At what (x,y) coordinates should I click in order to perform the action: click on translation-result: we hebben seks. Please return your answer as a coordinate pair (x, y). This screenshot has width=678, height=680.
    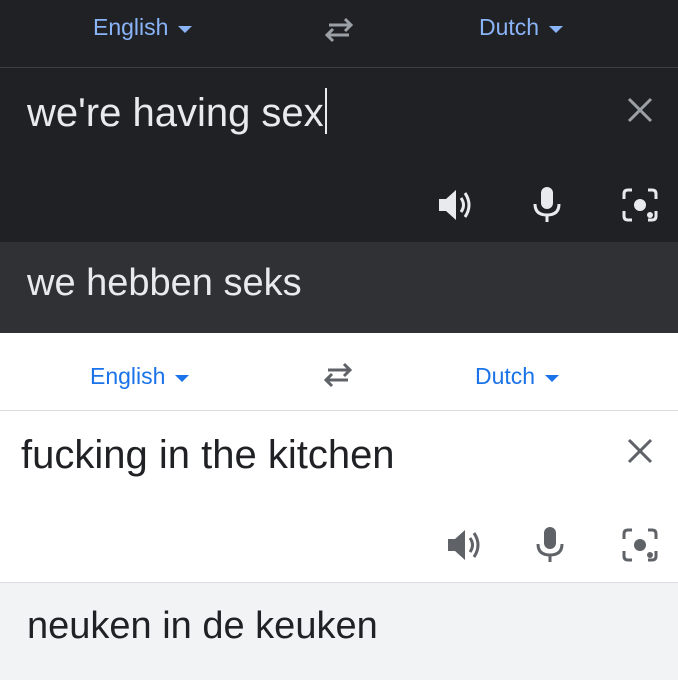
    Looking at the image, I should click on (339, 287).